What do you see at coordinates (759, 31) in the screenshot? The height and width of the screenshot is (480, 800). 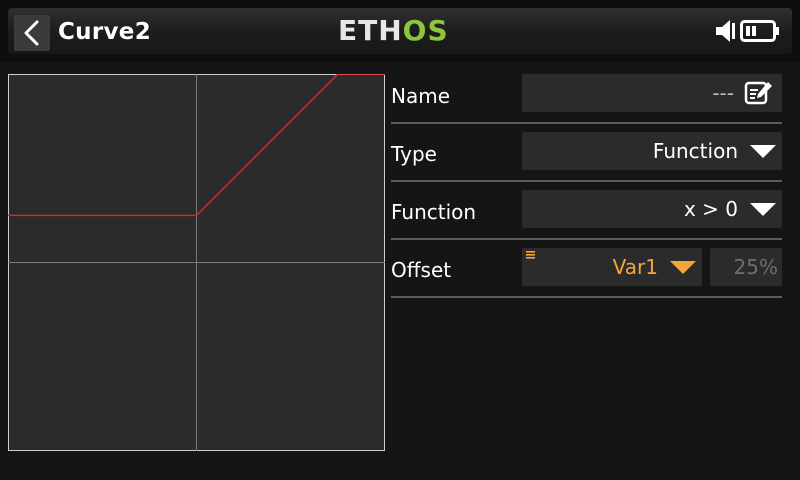 I see `battery-icon` at bounding box center [759, 31].